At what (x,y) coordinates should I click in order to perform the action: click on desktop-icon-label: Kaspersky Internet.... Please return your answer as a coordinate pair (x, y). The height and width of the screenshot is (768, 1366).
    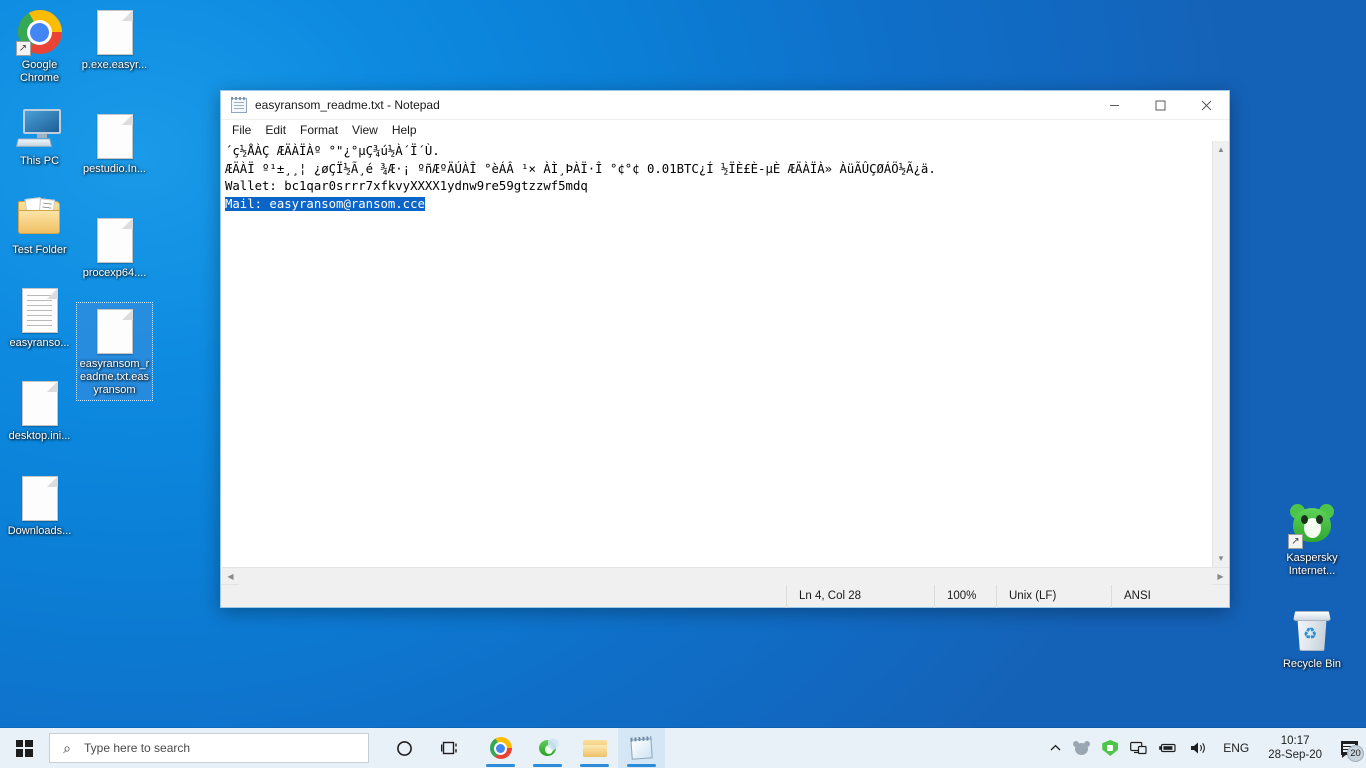
    Looking at the image, I should click on (1312, 564).